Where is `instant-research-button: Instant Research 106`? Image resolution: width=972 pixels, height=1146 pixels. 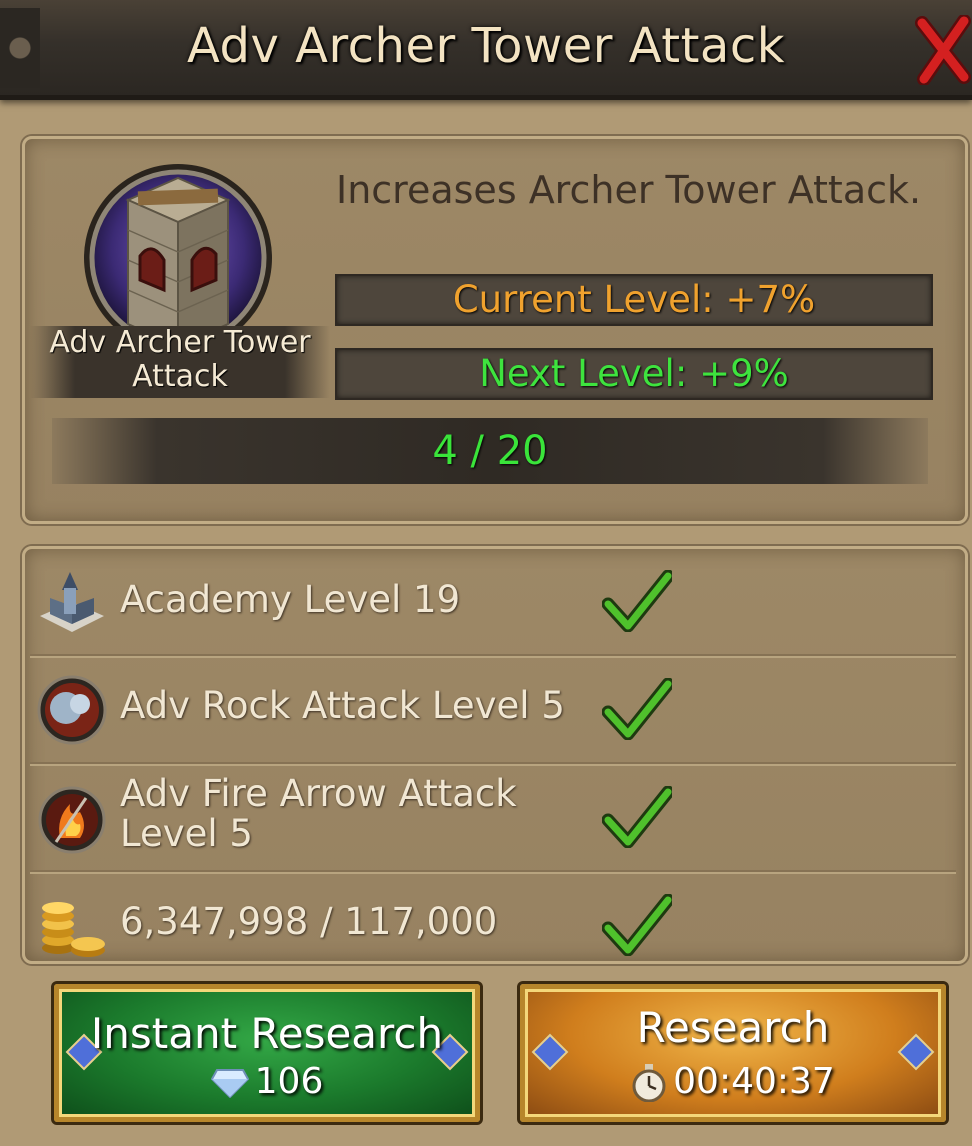 instant-research-button: Instant Research 106 is located at coordinates (267, 1053).